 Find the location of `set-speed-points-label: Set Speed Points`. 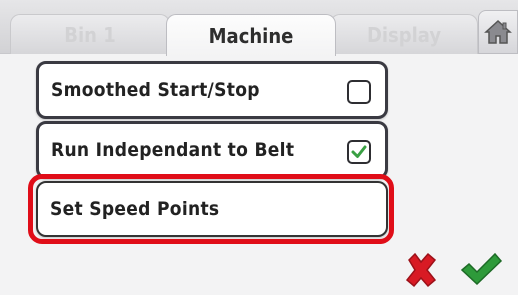

set-speed-points-label: Set Speed Points is located at coordinates (135, 209).